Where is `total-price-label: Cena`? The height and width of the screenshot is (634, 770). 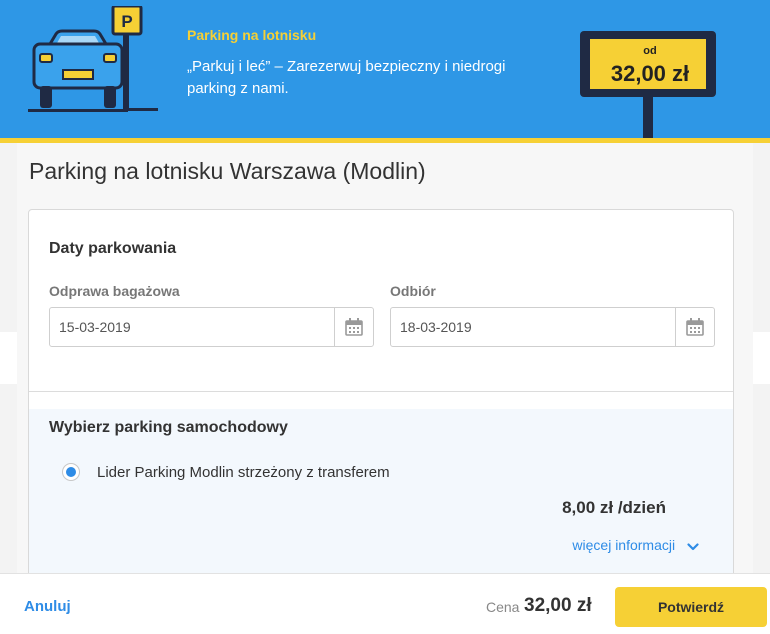 total-price-label: Cena is located at coordinates (503, 607).